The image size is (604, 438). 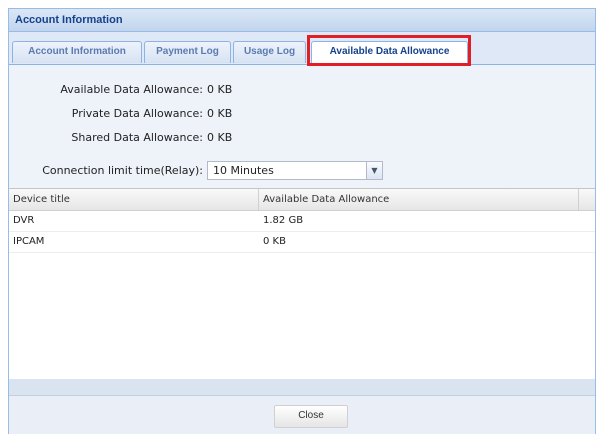 I want to click on table-row: DVR 1.82 GB, so click(x=302, y=221).